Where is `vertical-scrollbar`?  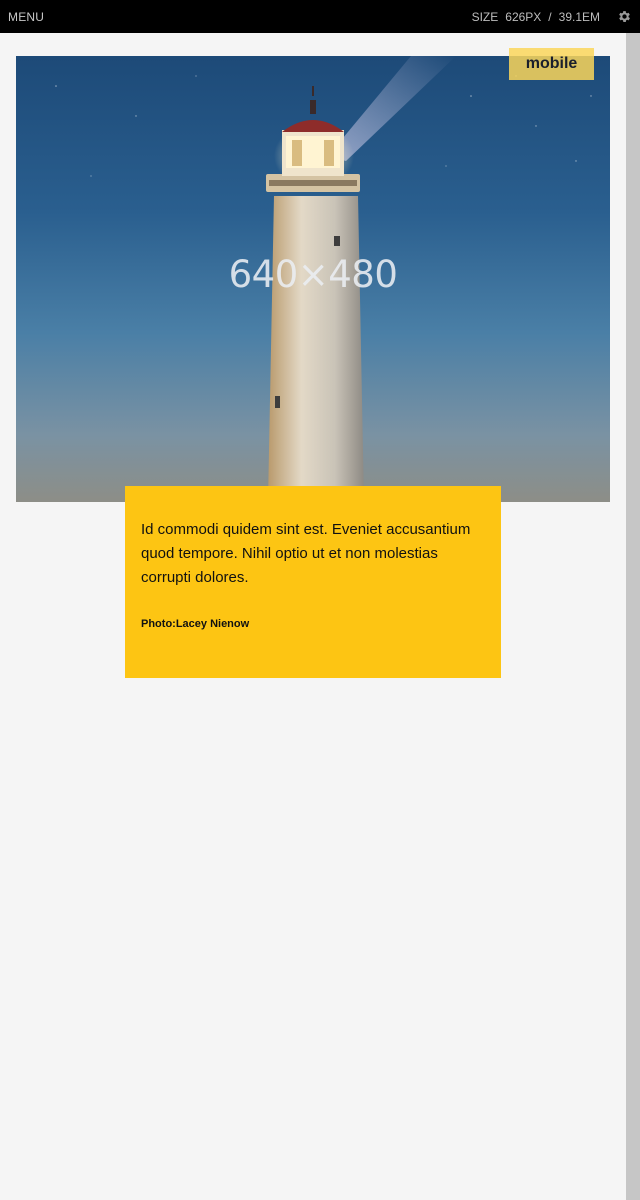 vertical-scrollbar is located at coordinates (633, 616).